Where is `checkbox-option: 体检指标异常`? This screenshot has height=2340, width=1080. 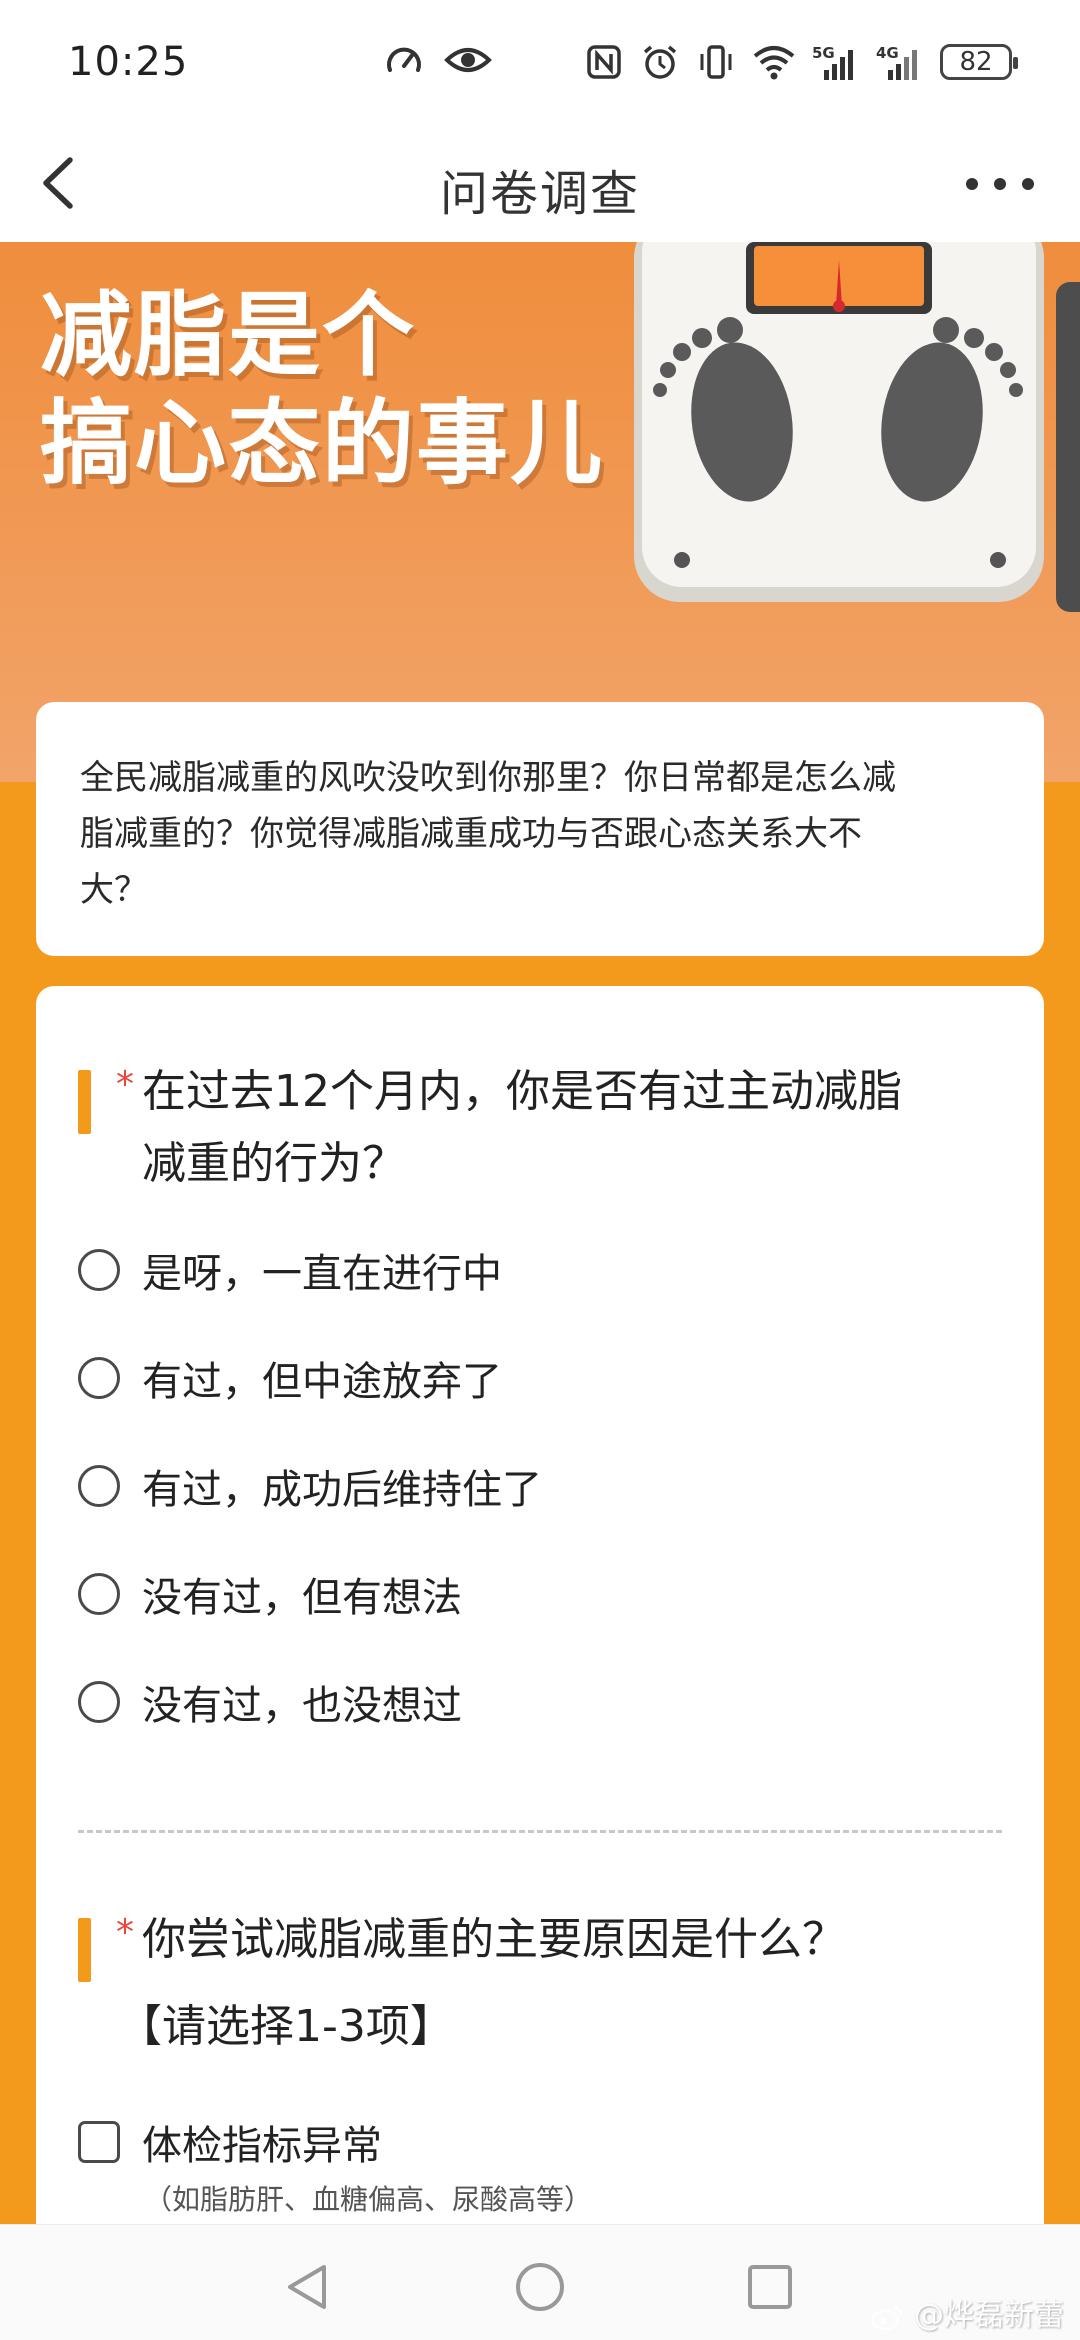 checkbox-option: 体检指标异常 is located at coordinates (230, 2142).